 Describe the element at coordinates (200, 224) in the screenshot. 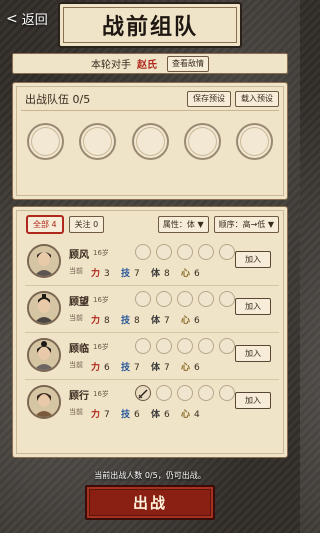

I see `triangle-down-icon: ▼` at that location.